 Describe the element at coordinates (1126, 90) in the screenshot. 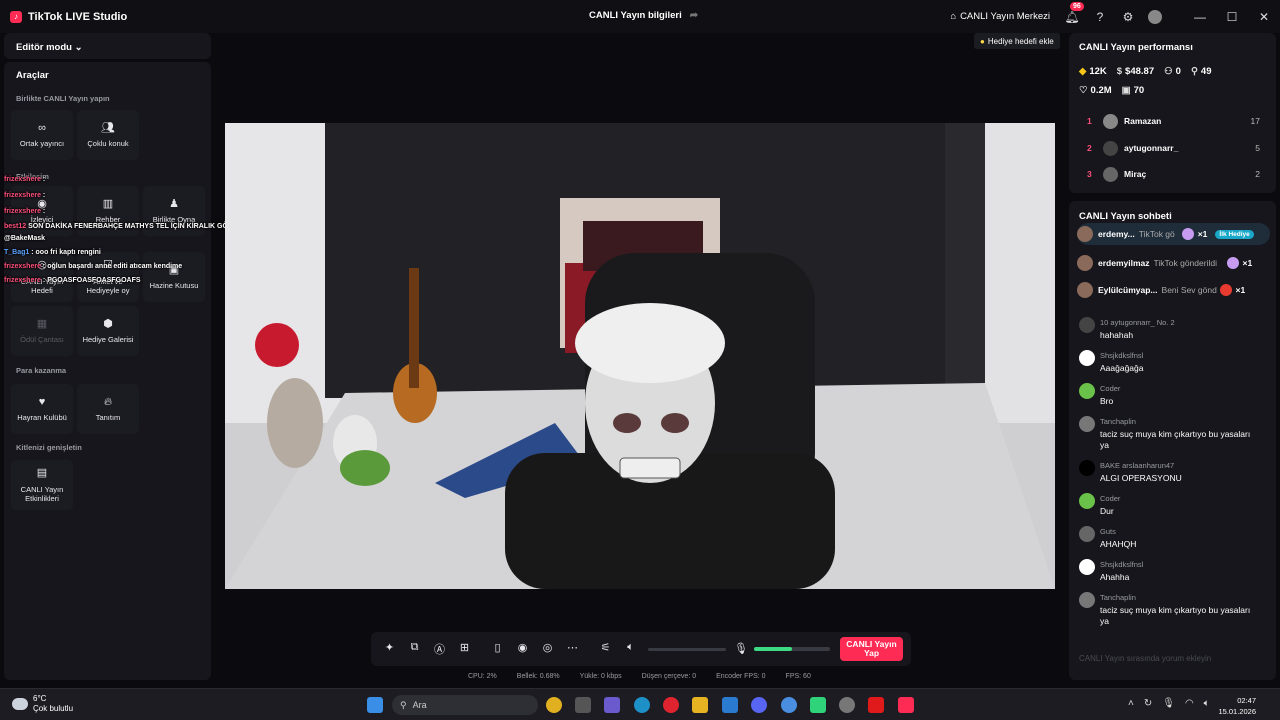

I see `gift-icon: ▣` at that location.